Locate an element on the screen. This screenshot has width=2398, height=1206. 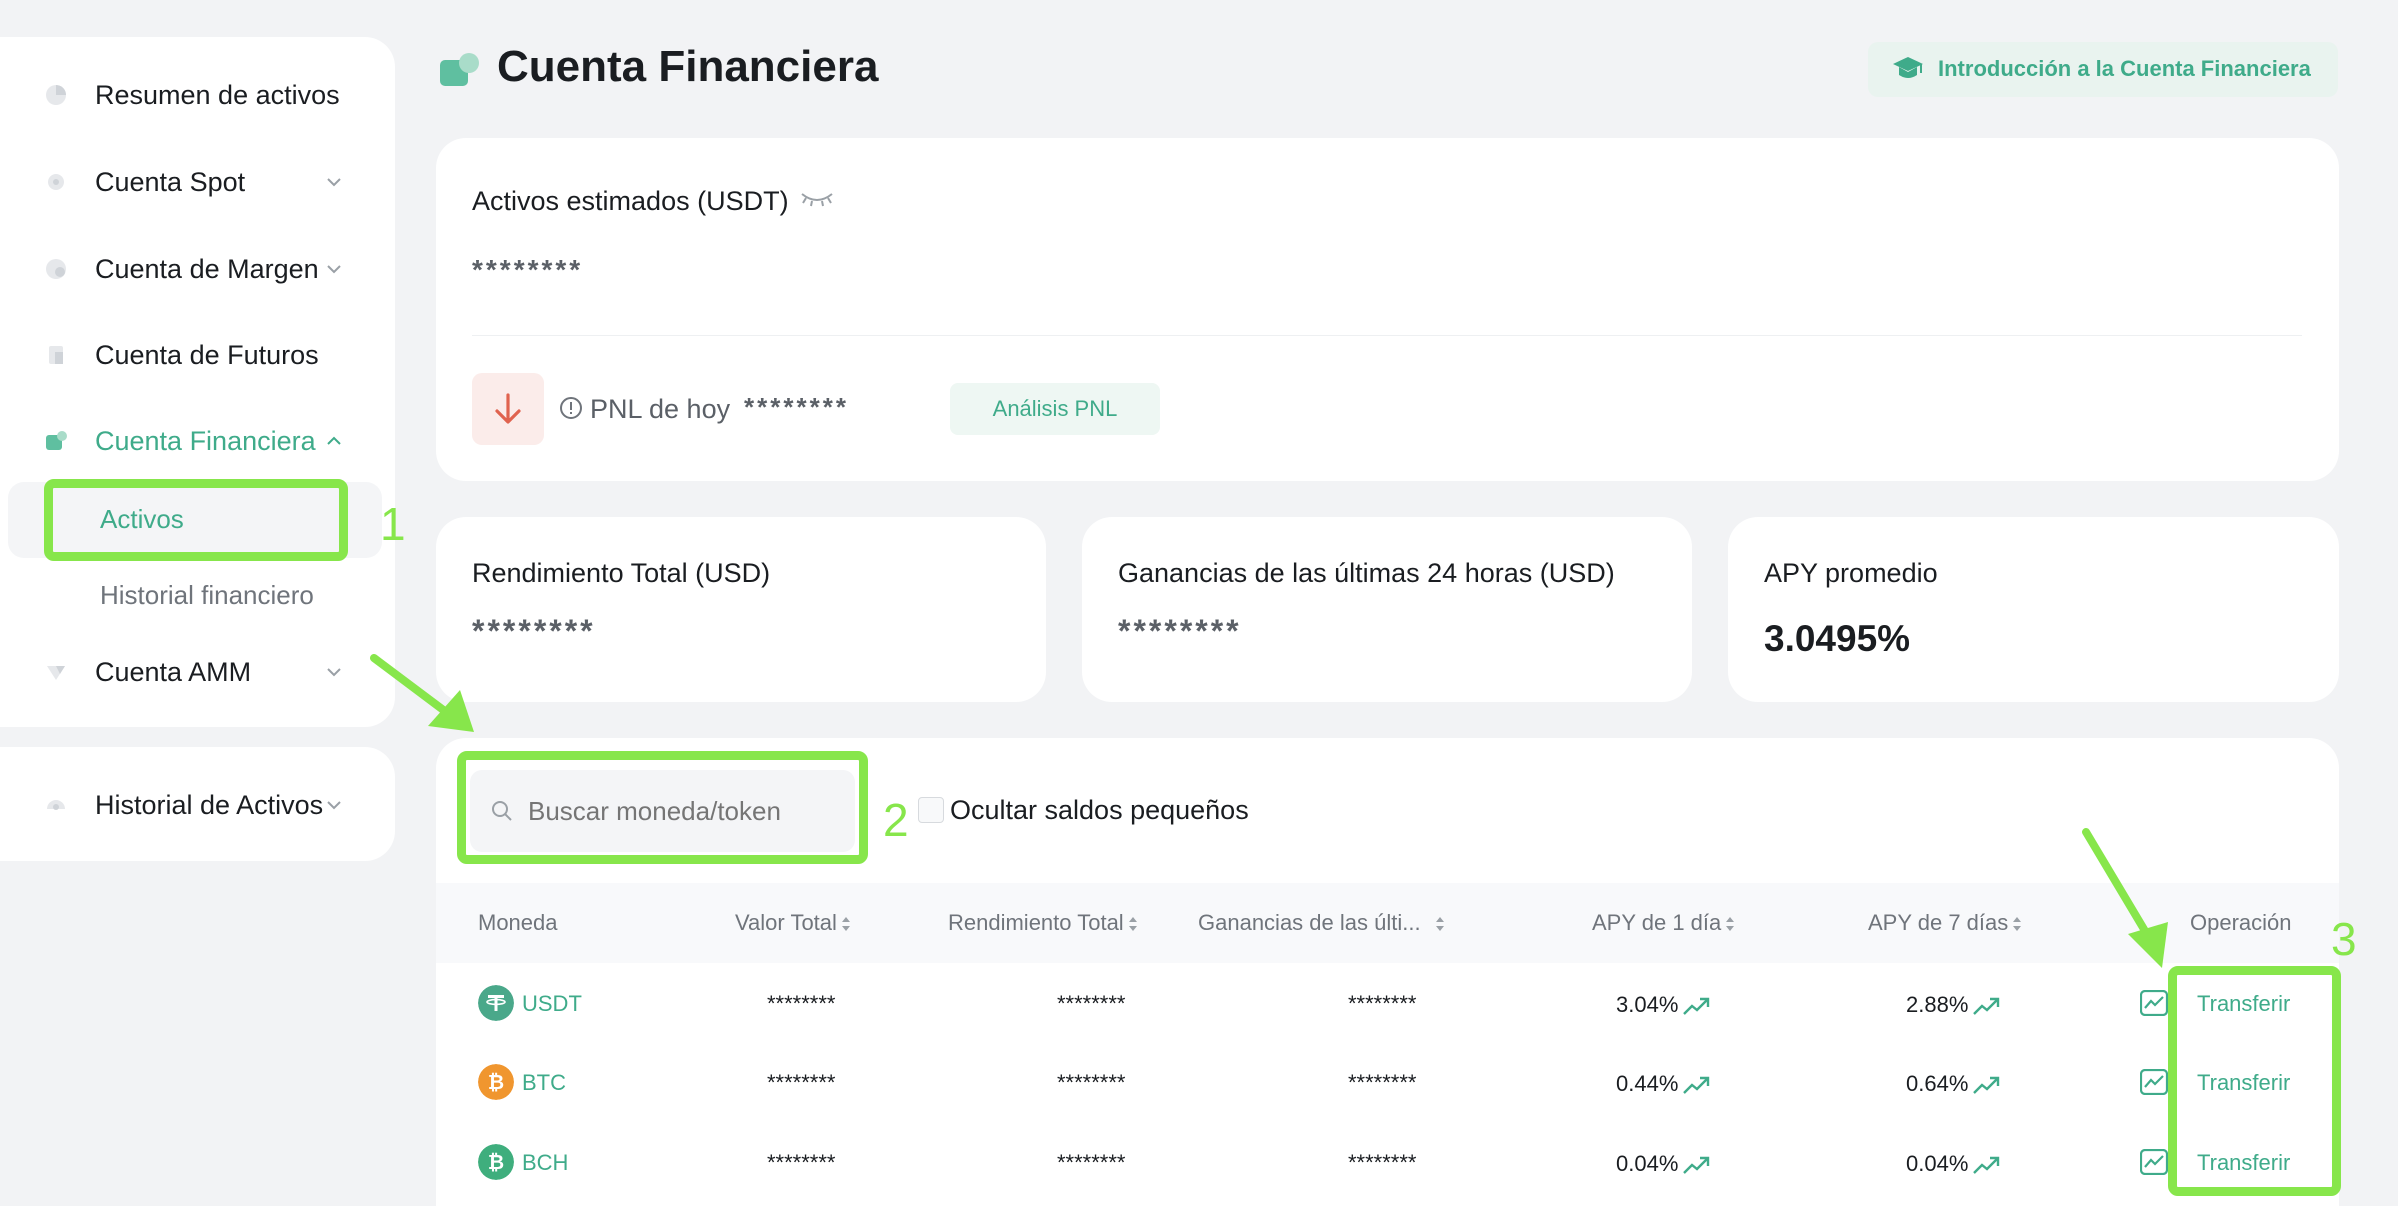
col-header-rendimiento-total: Rendimiento Total is located at coordinates (1043, 923).